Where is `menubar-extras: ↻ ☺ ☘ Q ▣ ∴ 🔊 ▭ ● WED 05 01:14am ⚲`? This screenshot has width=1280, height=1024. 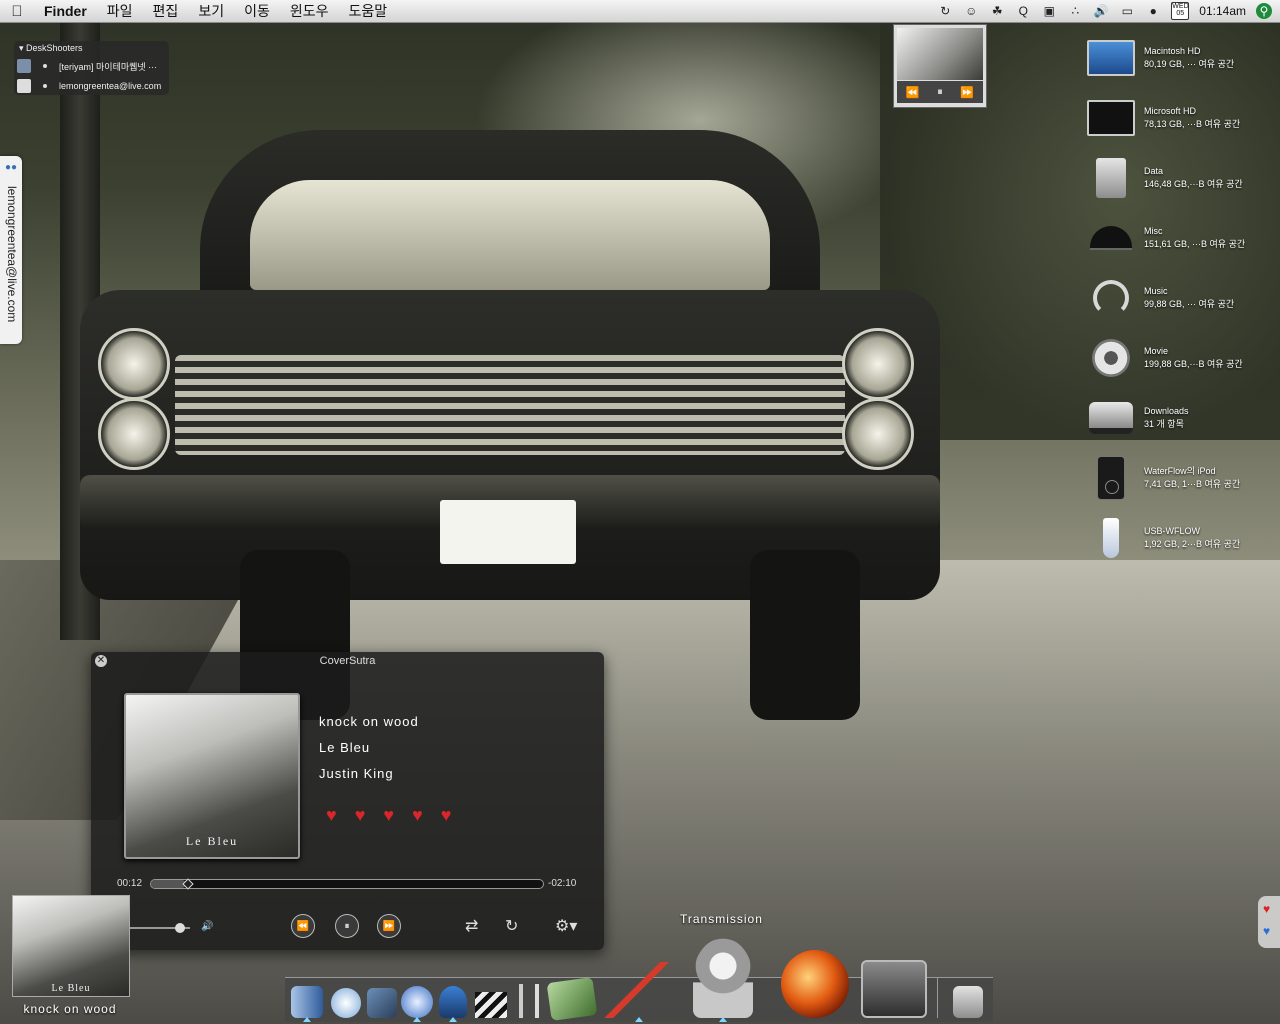 menubar-extras: ↻ ☺ ☘ Q ▣ ∴ 🔊 ▭ ● WED 05 01:14am ⚲ is located at coordinates (1108, 11).